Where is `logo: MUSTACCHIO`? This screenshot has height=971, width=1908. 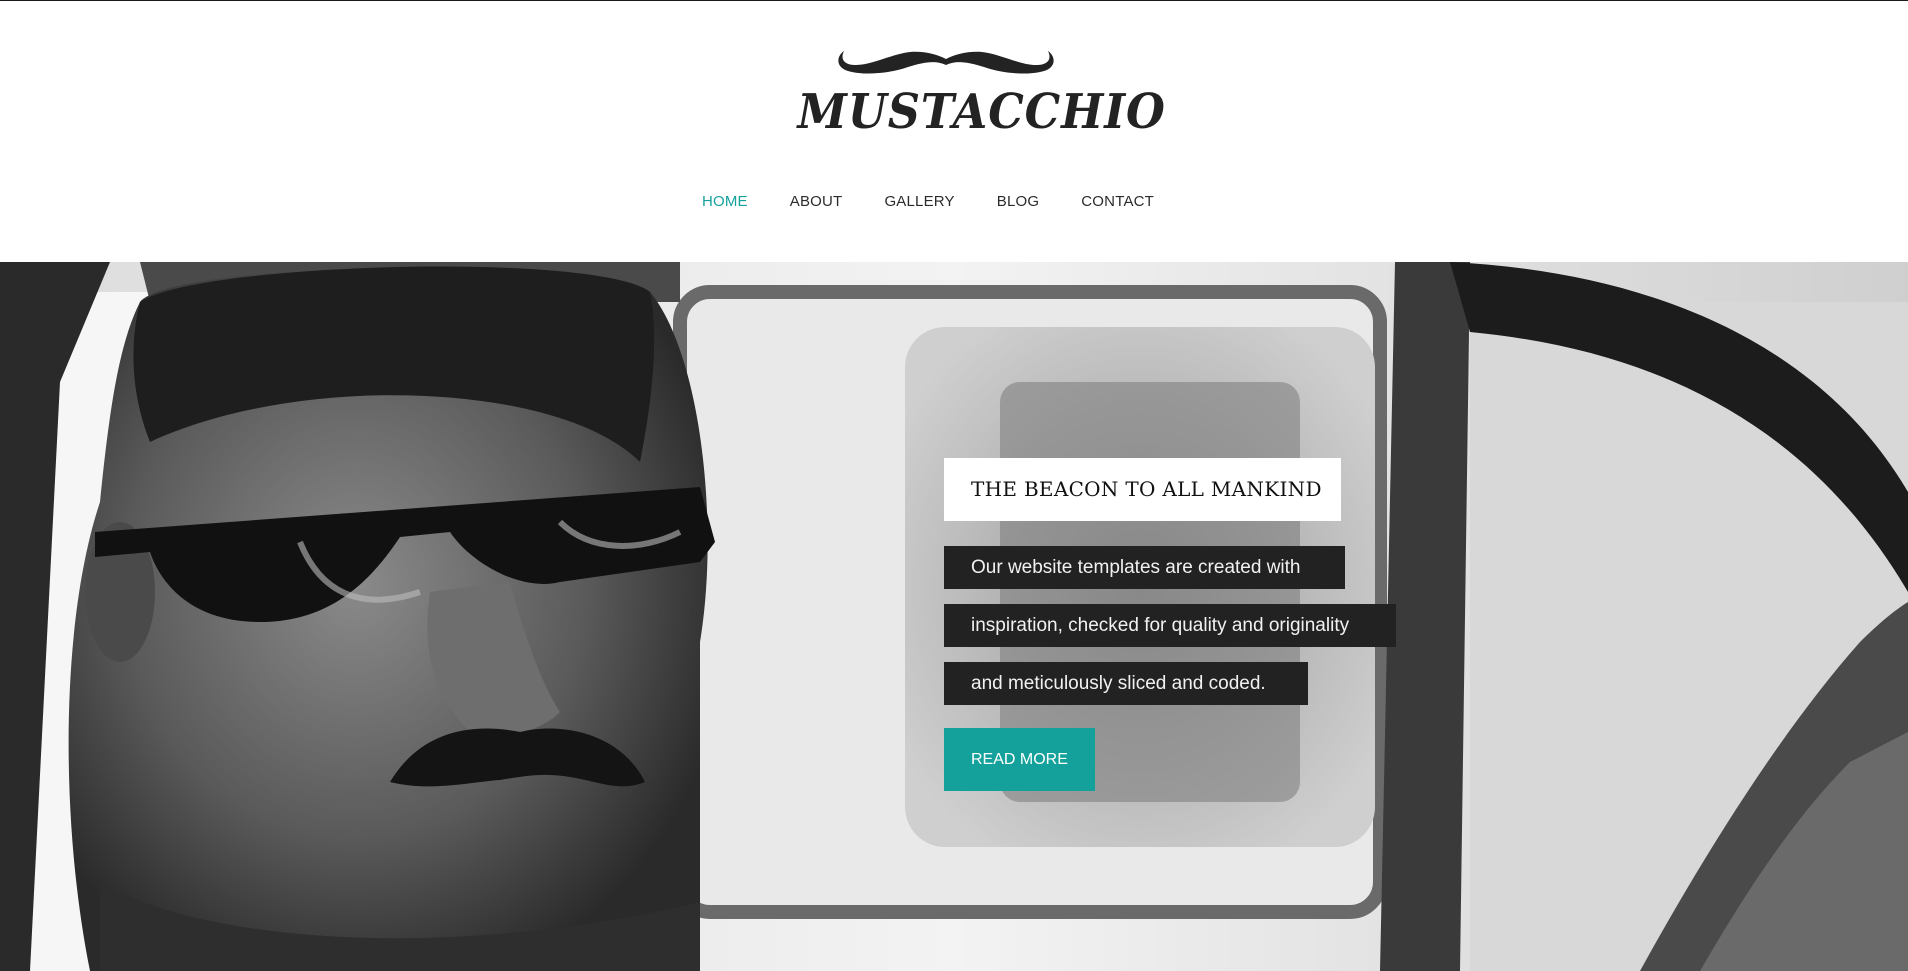
logo: MUSTACCHIO is located at coordinates (976, 91).